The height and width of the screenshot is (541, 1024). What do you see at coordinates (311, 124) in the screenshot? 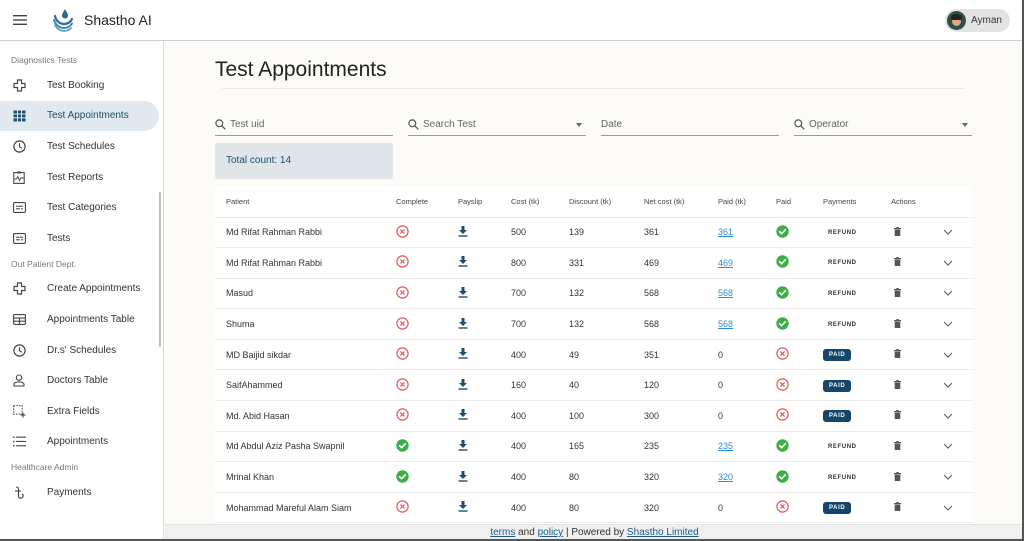
I see `test-uid-input` at bounding box center [311, 124].